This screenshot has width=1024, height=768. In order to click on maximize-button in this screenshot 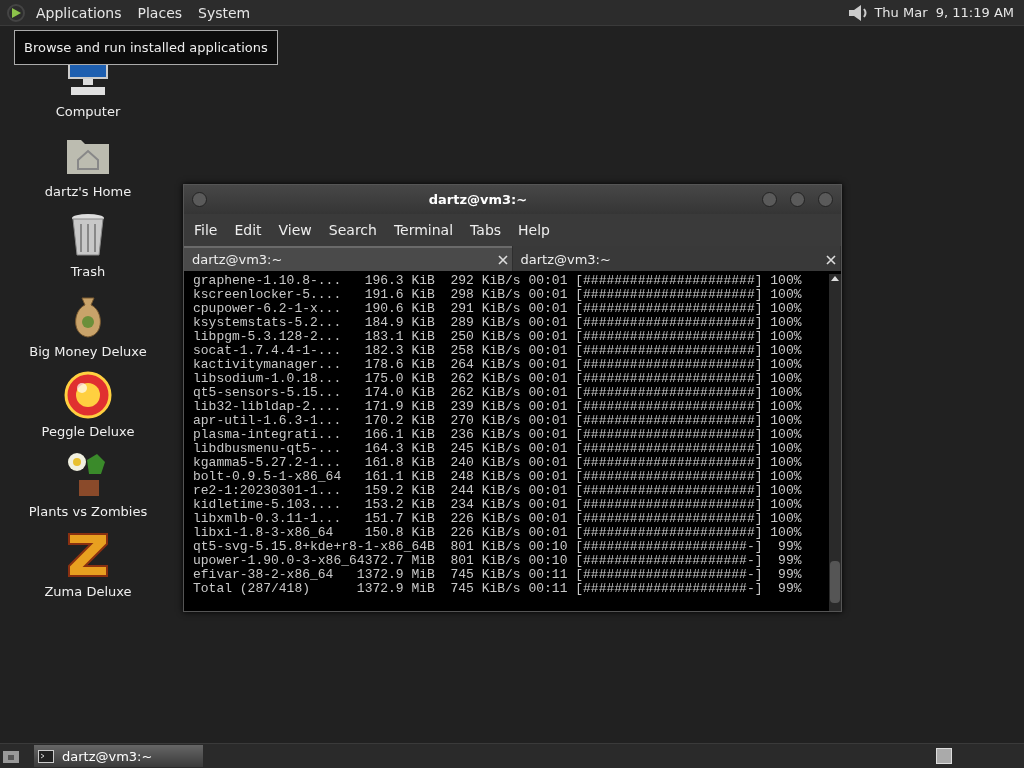, I will do `click(797, 199)`.